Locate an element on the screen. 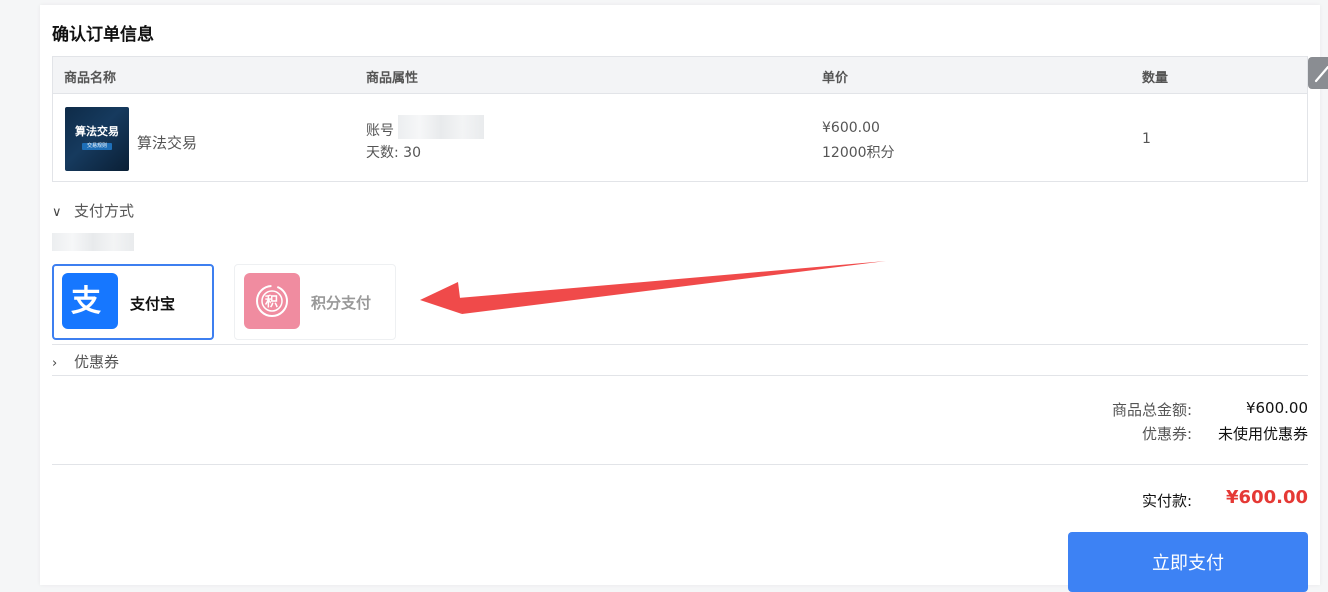 The width and height of the screenshot is (1328, 592). magic-wand-icon is located at coordinates (1318, 73).